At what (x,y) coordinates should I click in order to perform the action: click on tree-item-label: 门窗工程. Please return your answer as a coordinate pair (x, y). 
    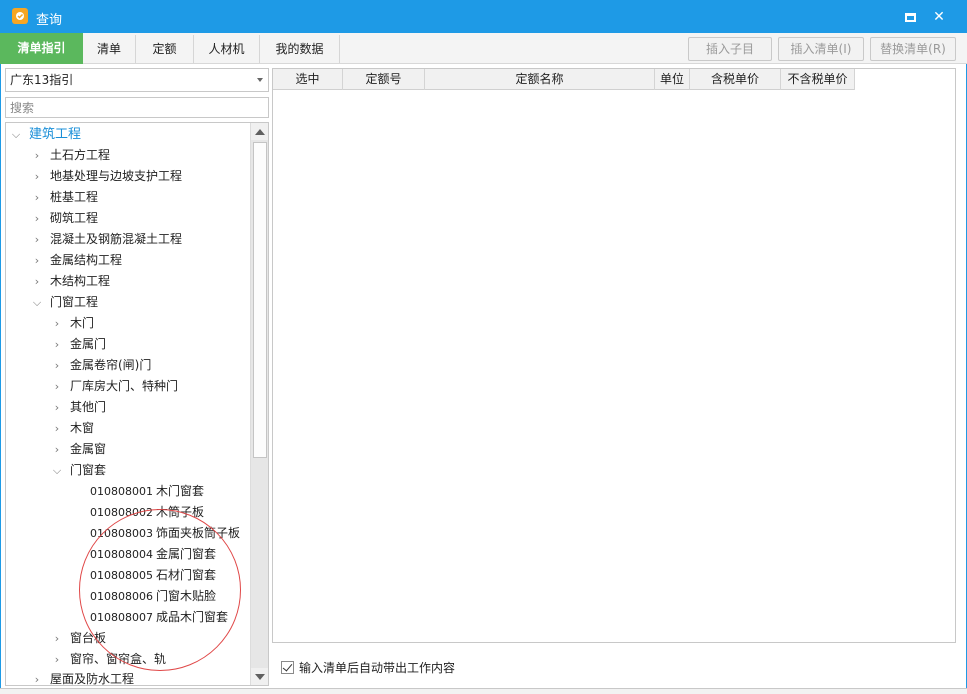
    Looking at the image, I should click on (74, 302).